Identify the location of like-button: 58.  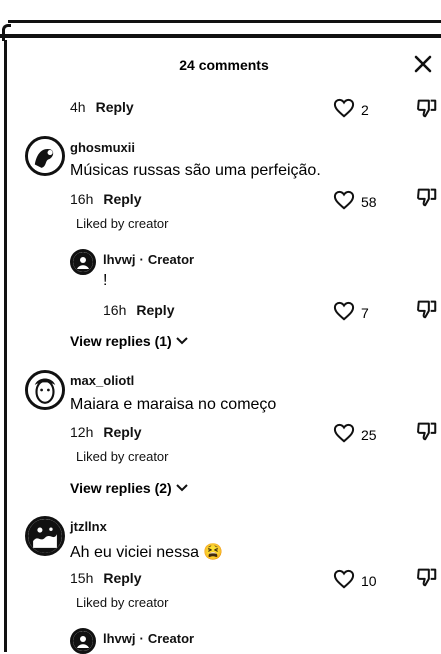
(355, 201).